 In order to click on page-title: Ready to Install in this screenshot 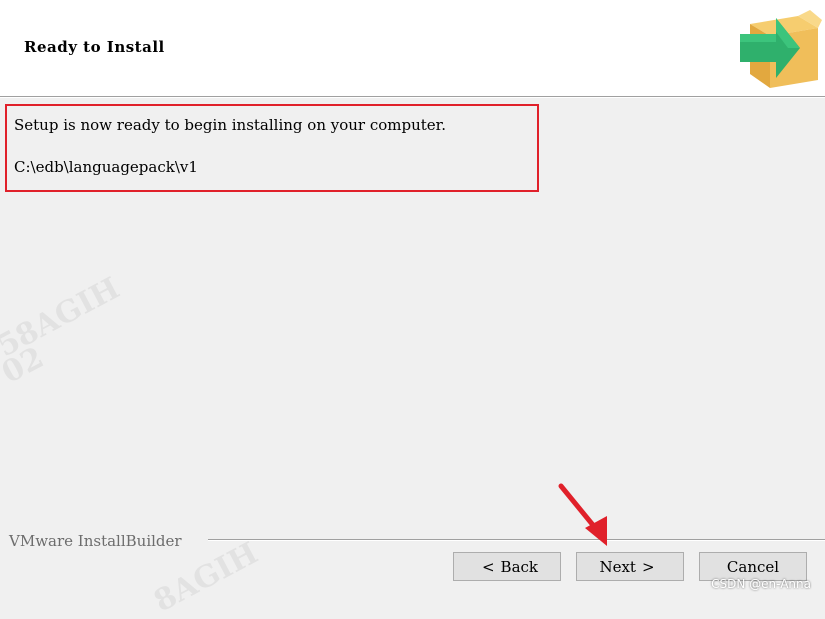, I will do `click(94, 47)`.